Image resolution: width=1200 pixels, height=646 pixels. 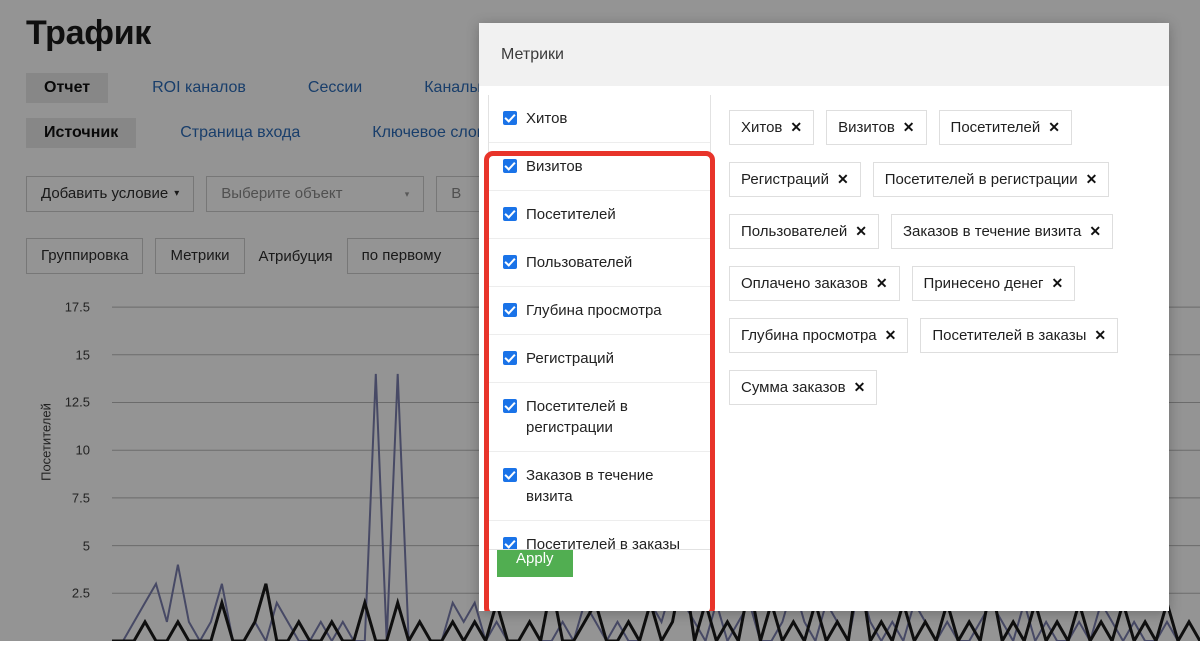 I want to click on metric-tag-label: Сумма заказов, so click(x=793, y=387).